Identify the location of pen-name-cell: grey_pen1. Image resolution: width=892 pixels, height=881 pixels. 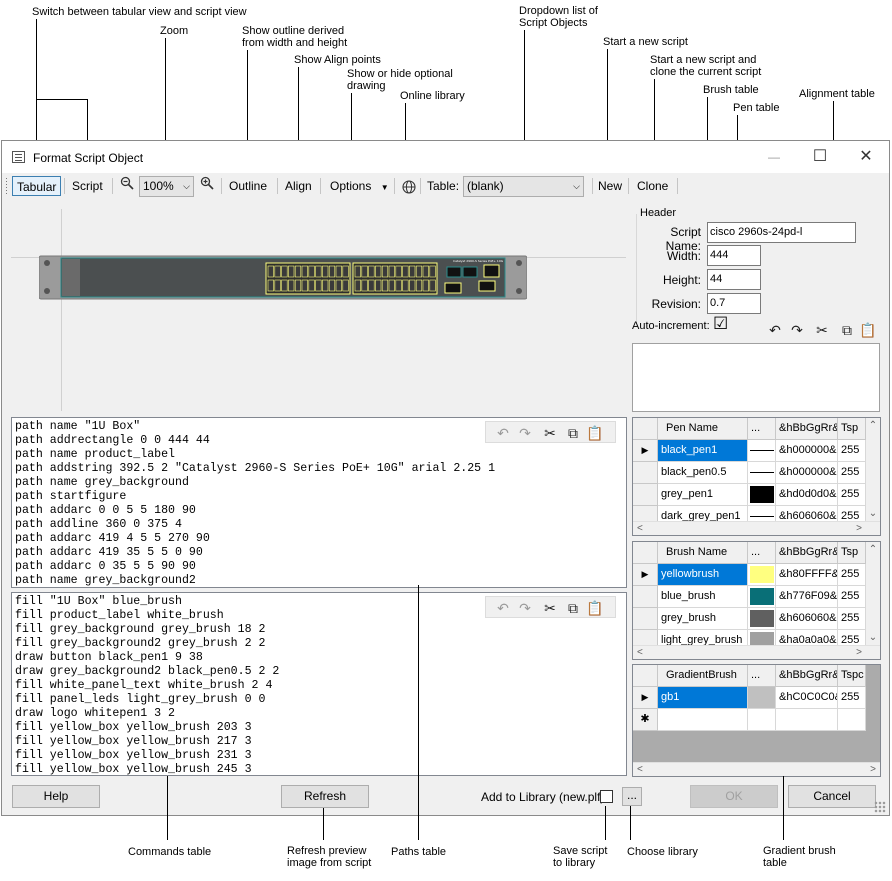
(703, 495).